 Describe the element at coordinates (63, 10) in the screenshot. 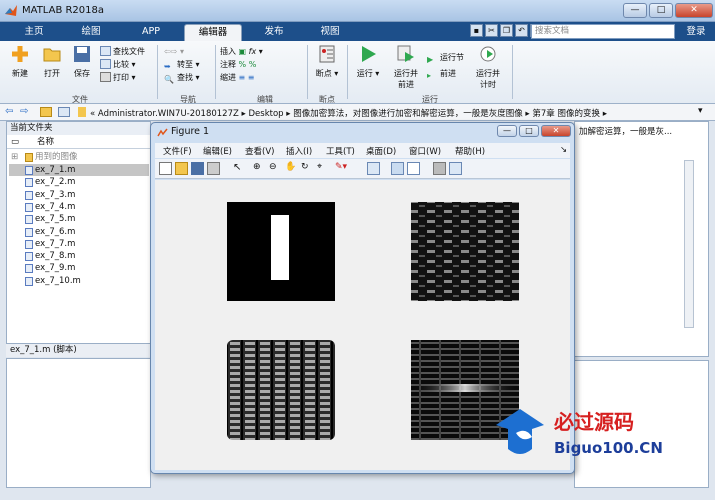

I see `window-title: MATLAB R2018a` at that location.